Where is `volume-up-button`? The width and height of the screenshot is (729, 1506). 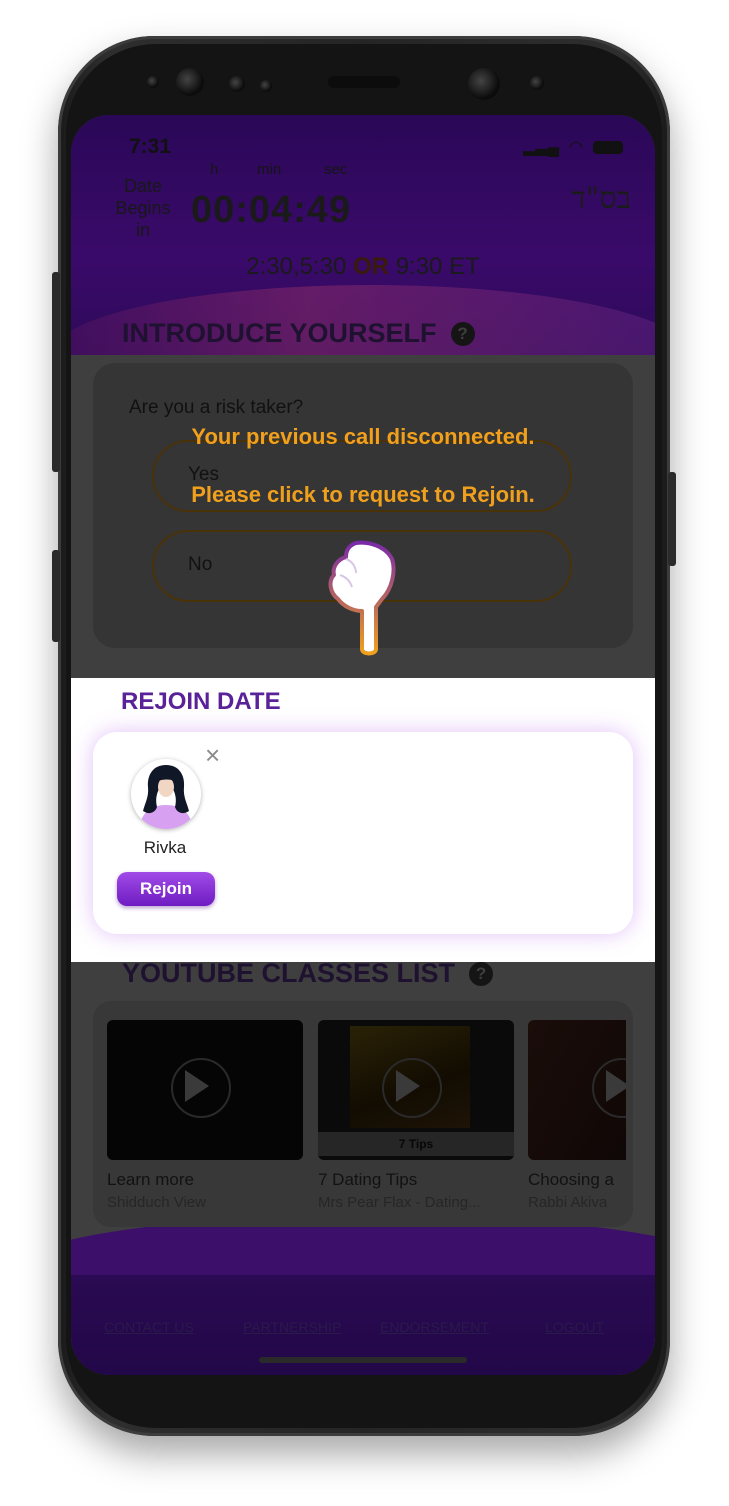 volume-up-button is located at coordinates (56, 372).